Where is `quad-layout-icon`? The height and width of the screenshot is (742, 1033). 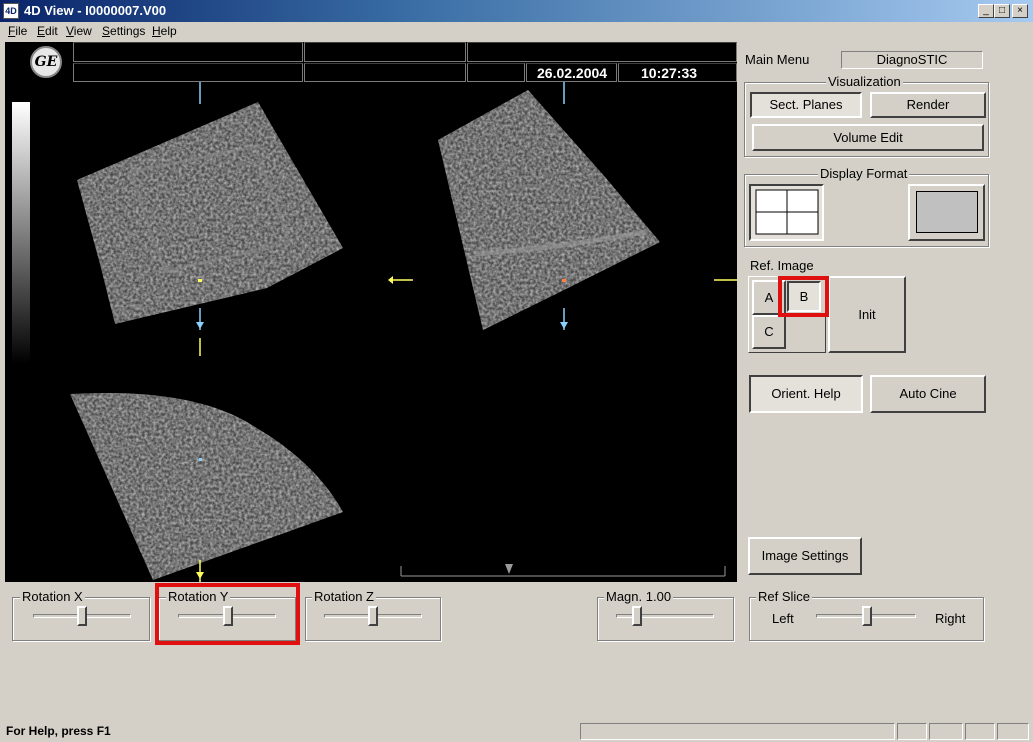 quad-layout-icon is located at coordinates (787, 212).